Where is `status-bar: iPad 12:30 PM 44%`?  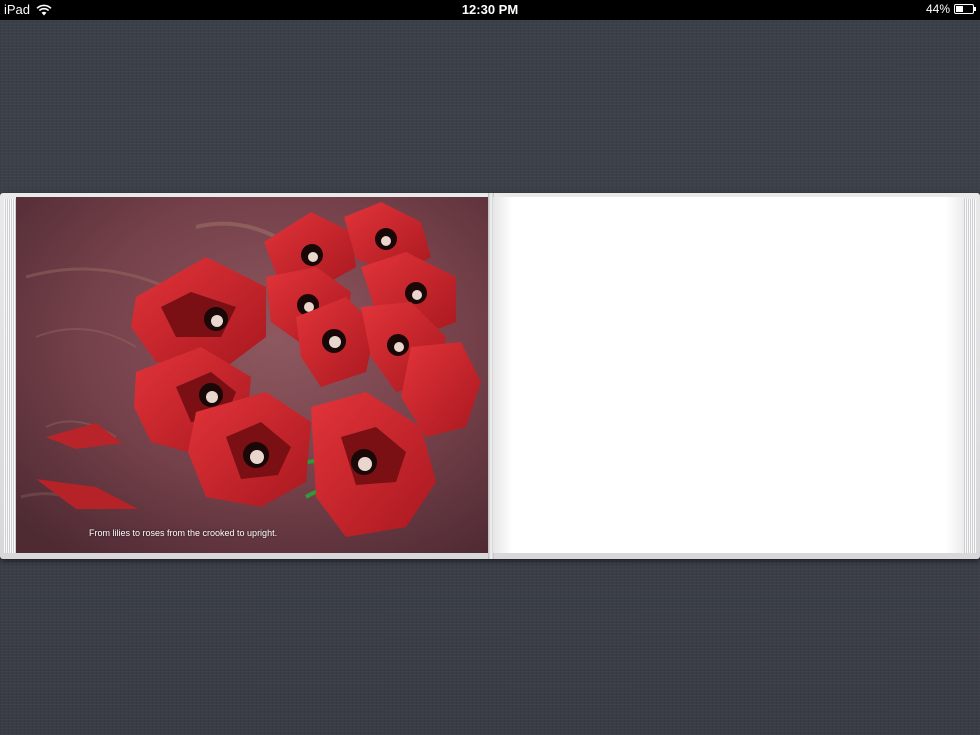 status-bar: iPad 12:30 PM 44% is located at coordinates (490, 10).